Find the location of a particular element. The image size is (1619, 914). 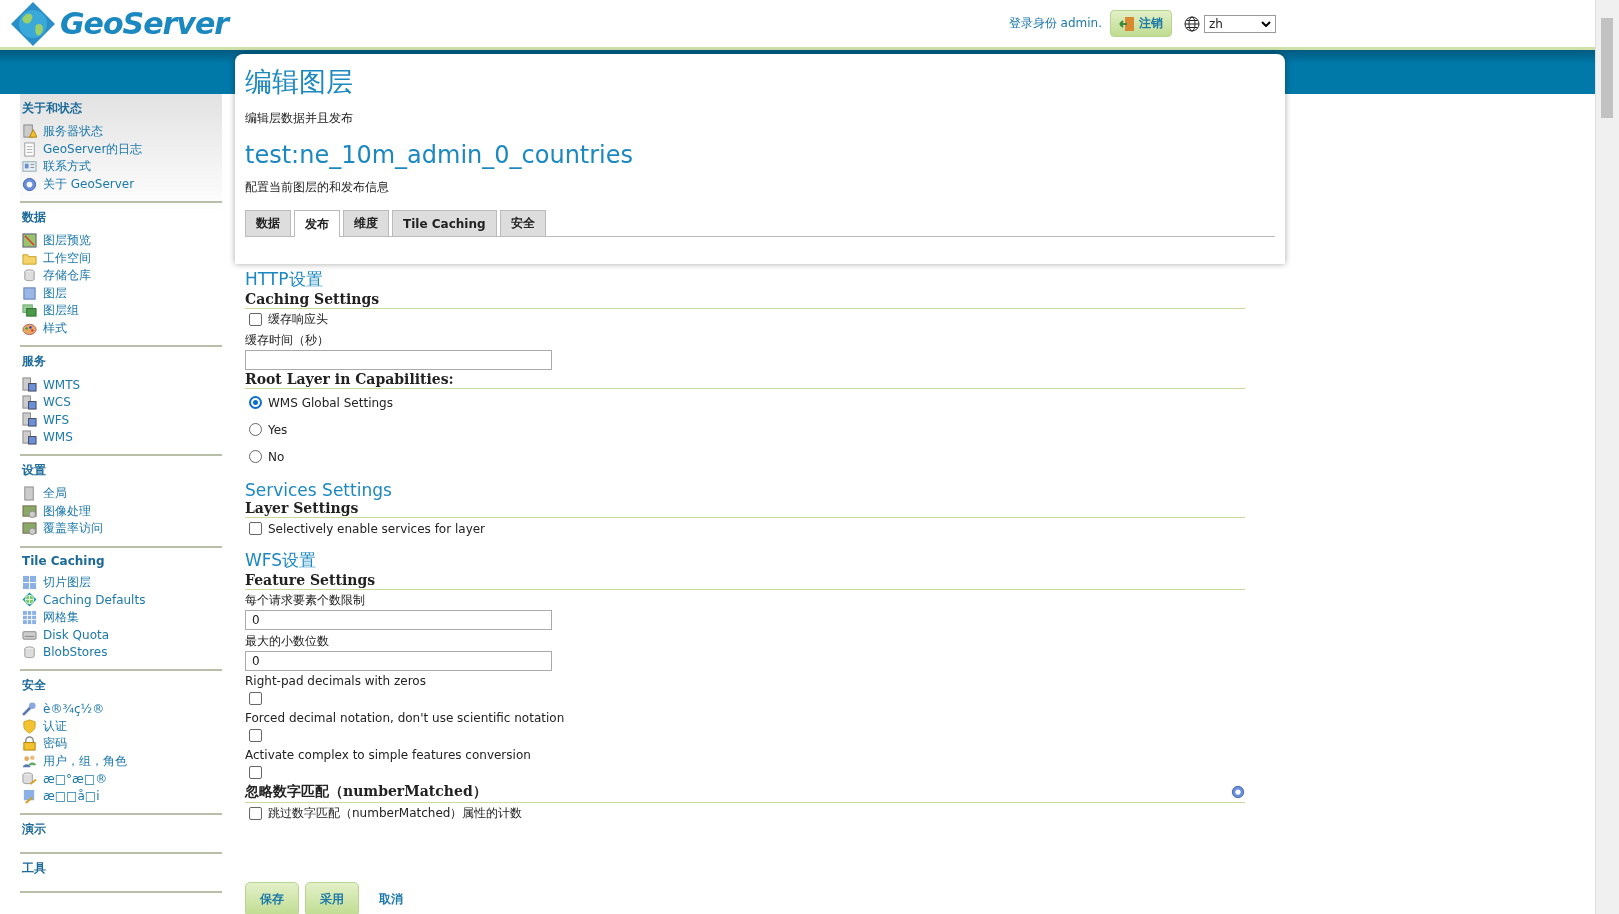

sidebar-item: WMS is located at coordinates (122, 437).